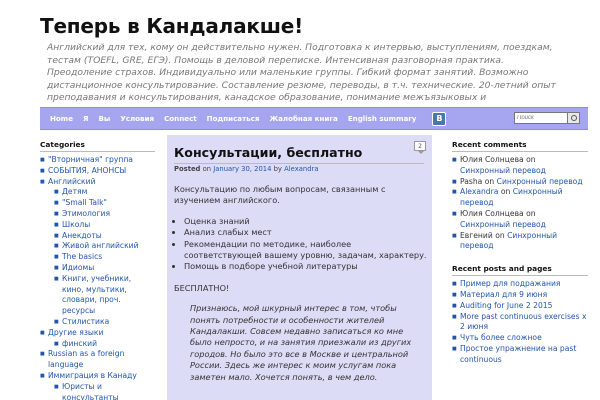 The image size is (600, 400). Describe the element at coordinates (187, 169) in the screenshot. I see `meta-posted-label: Posted` at that location.